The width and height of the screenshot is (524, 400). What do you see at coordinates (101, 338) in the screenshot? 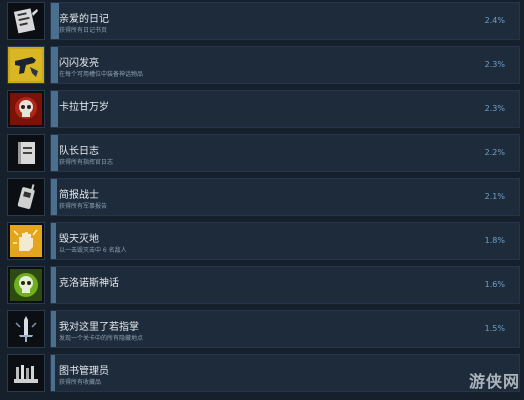
I see `achievement-description: 发现一个关卡中的所有隐藏地点` at bounding box center [101, 338].